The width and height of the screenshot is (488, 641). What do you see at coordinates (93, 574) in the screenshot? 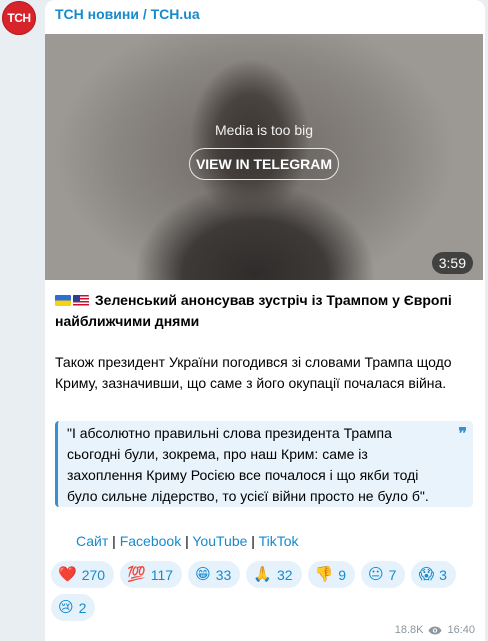
I see `reaction-count: 270` at bounding box center [93, 574].